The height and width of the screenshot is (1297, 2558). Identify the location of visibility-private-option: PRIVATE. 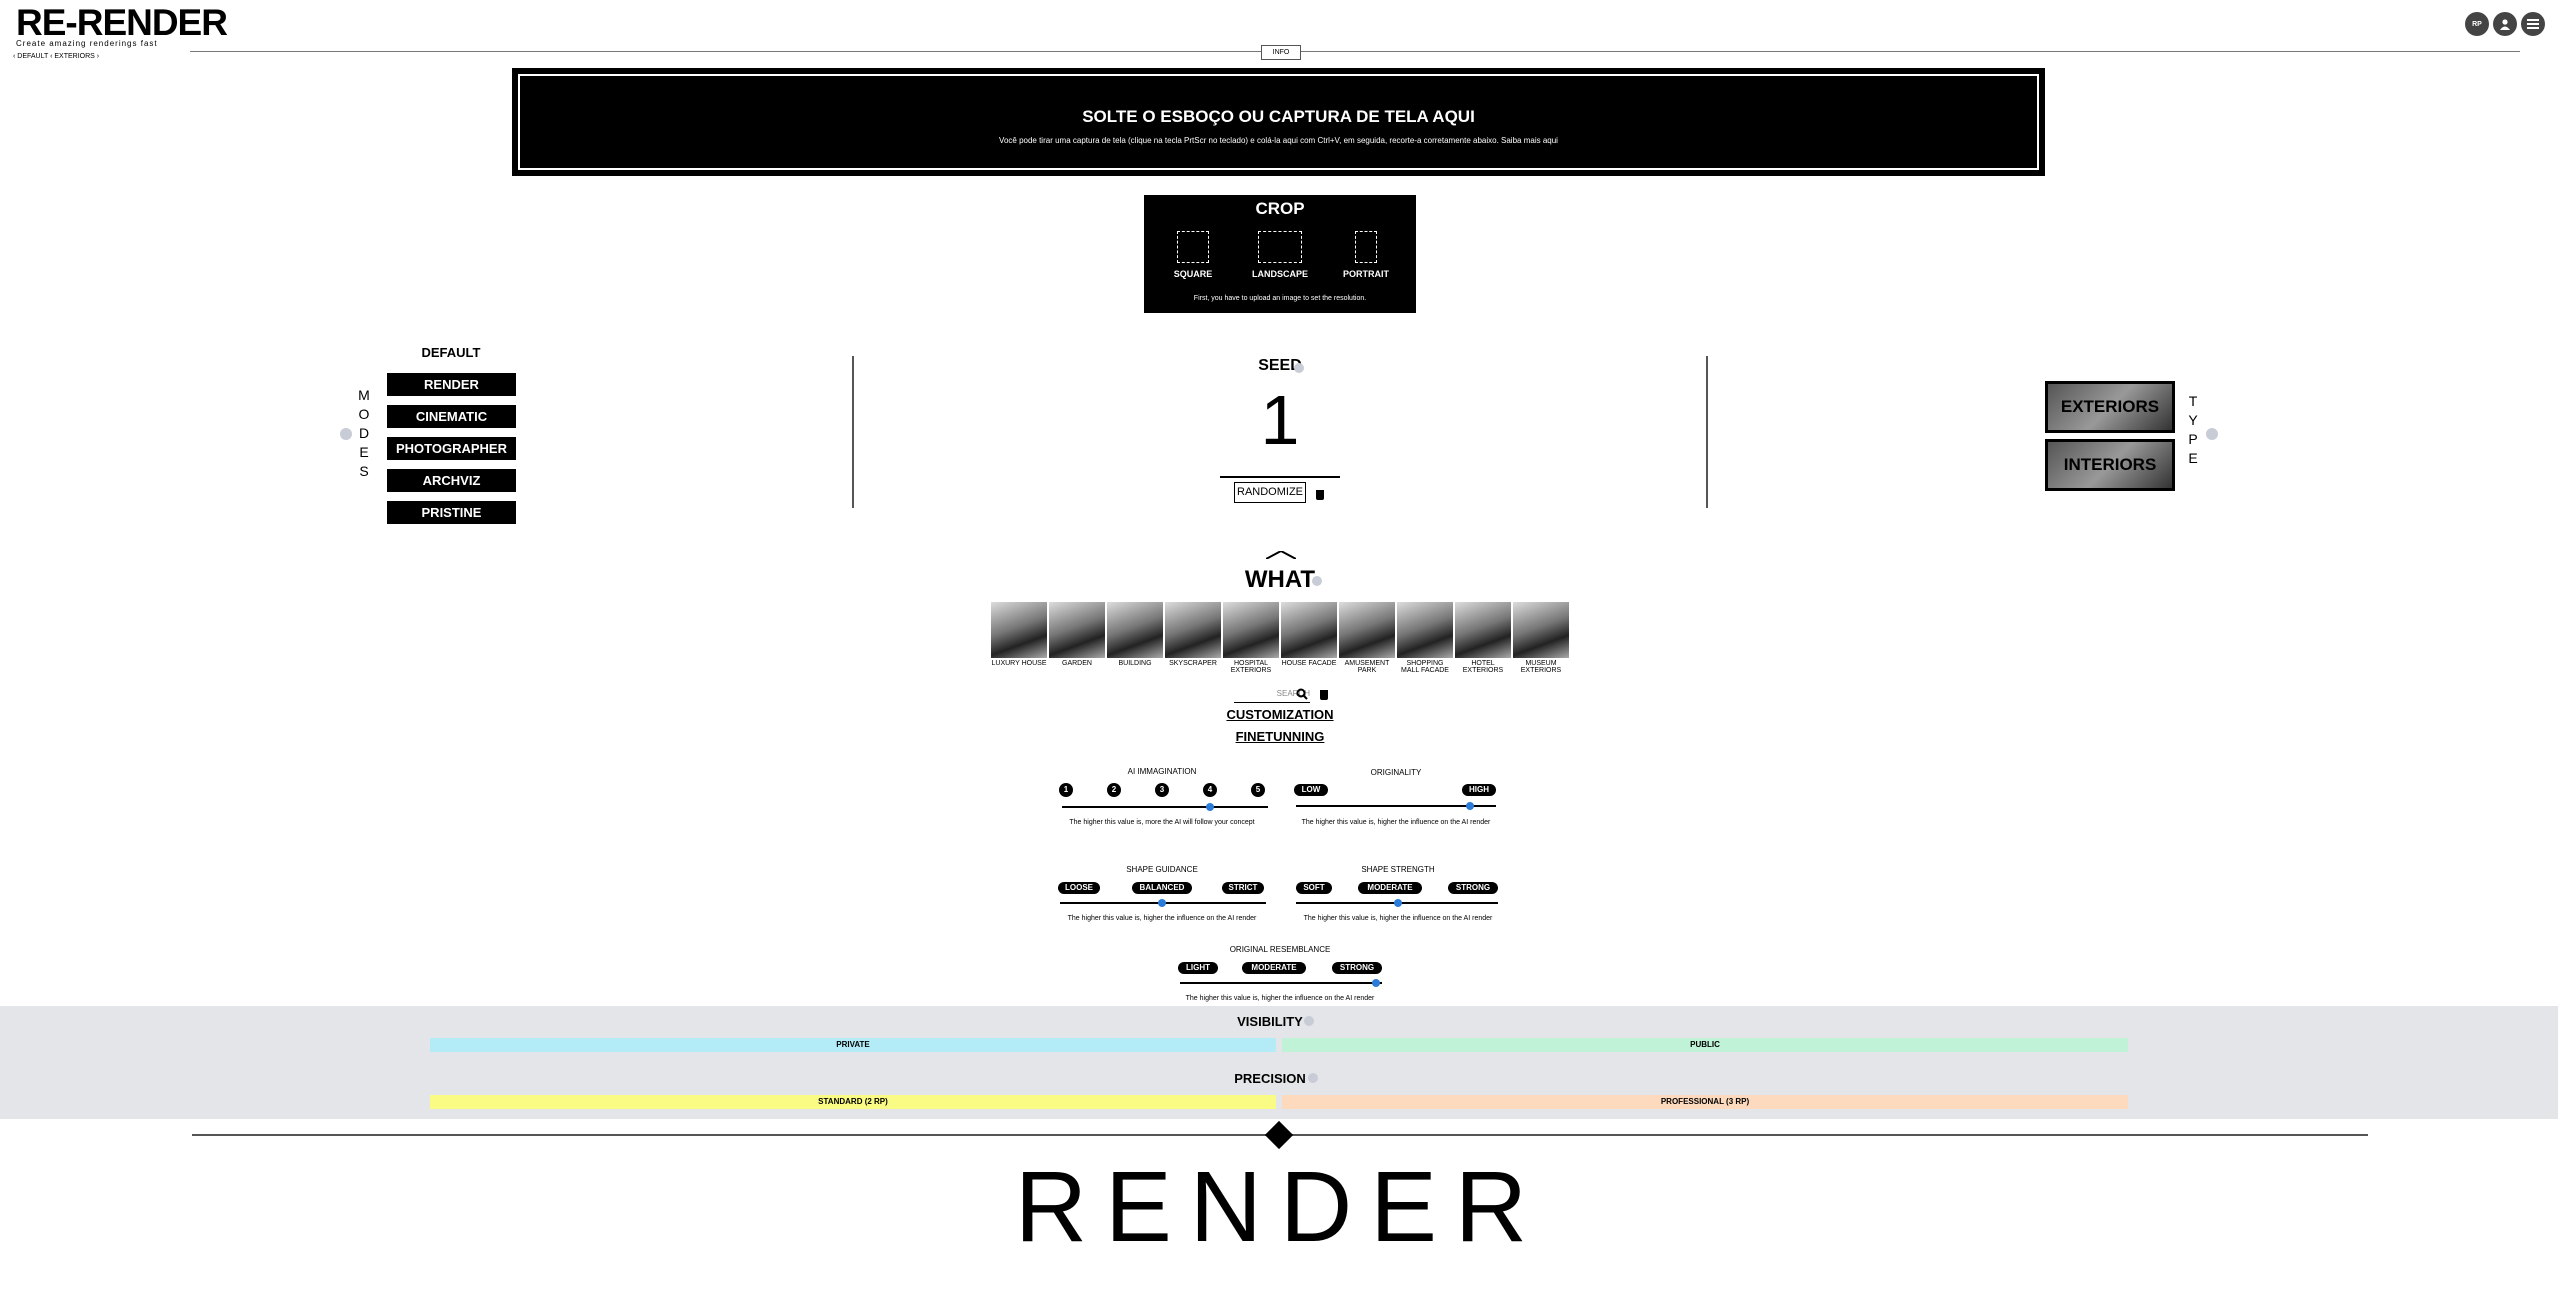
(853, 1045).